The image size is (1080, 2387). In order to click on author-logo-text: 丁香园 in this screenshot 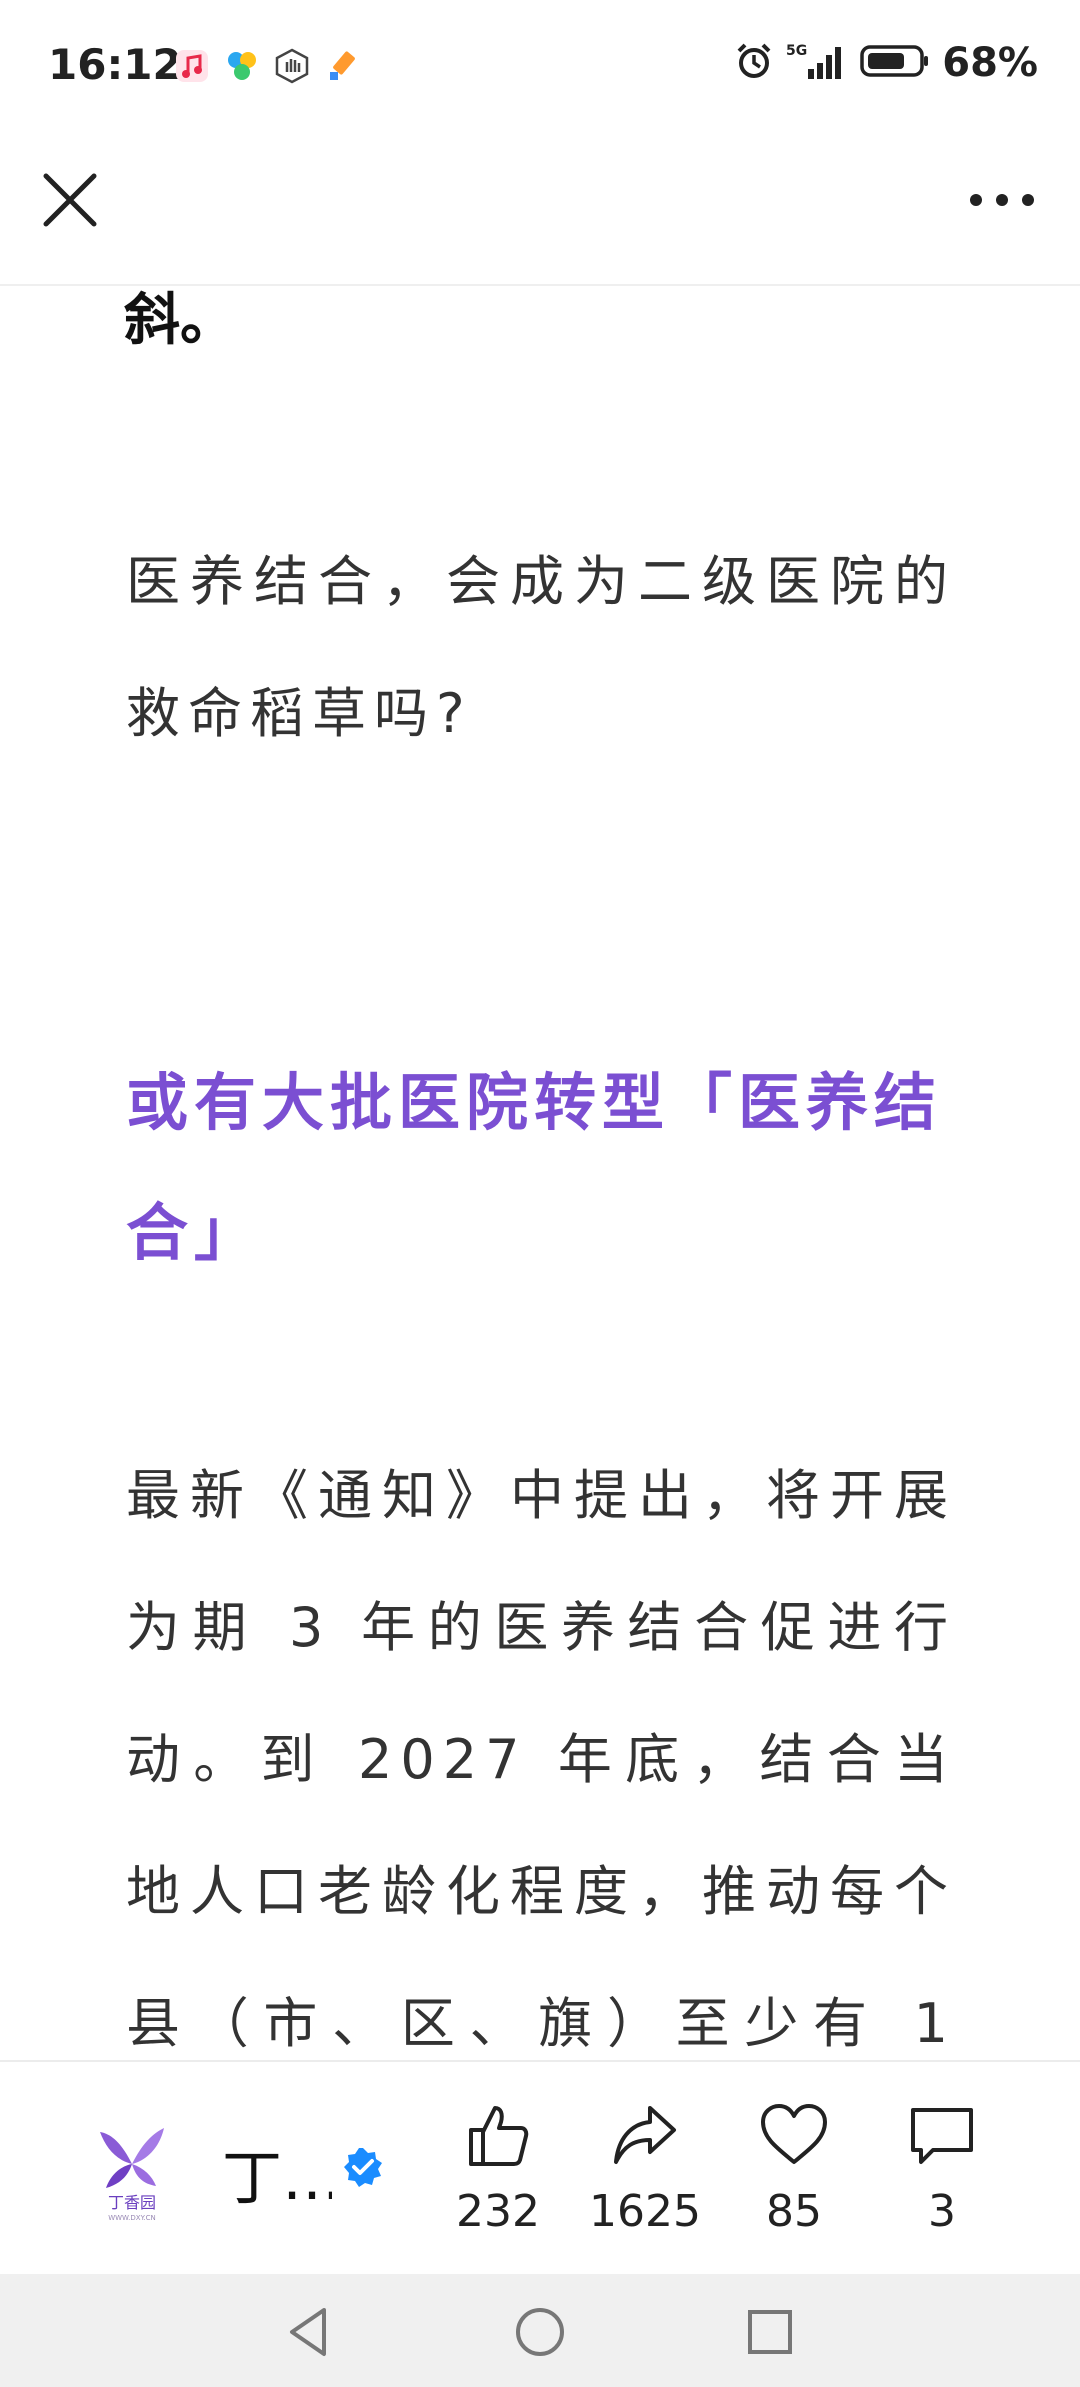, I will do `click(132, 2202)`.